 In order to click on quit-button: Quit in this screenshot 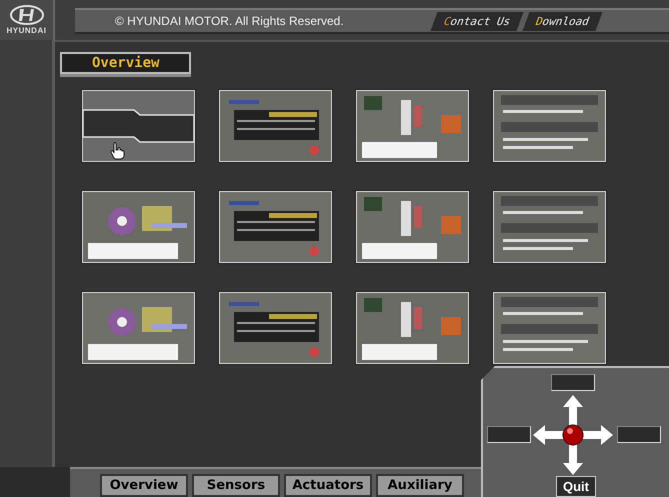, I will do `click(576, 486)`.